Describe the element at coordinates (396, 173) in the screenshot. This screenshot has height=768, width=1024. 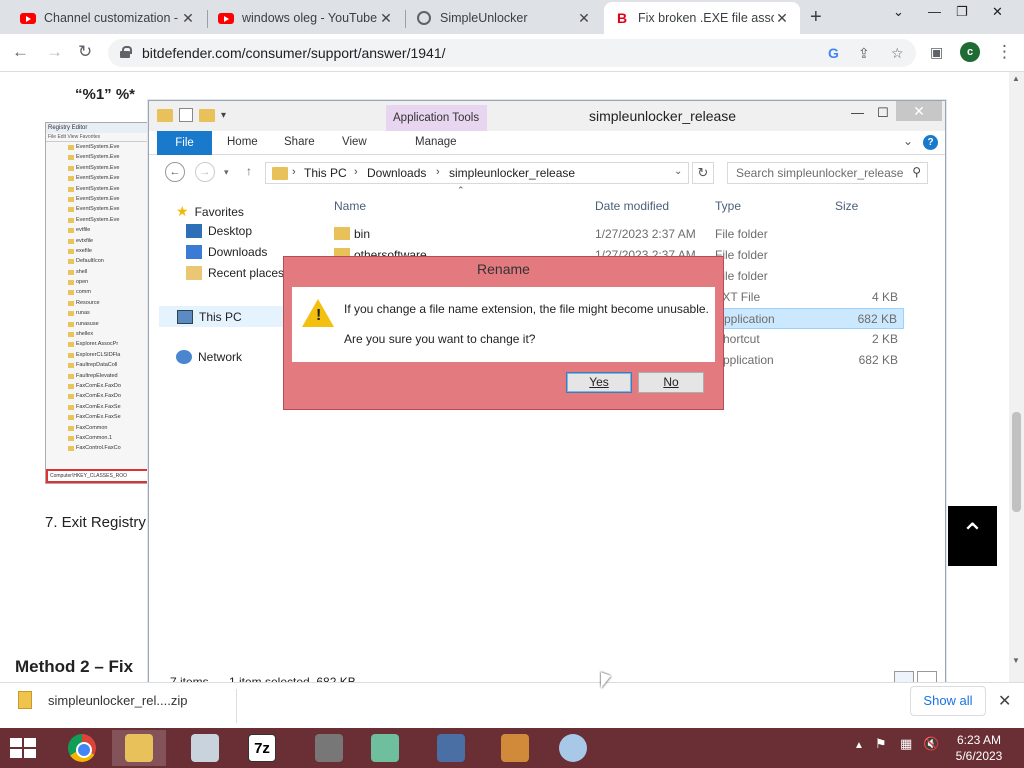
I see `breadcrumb-downloads: Downloads` at that location.